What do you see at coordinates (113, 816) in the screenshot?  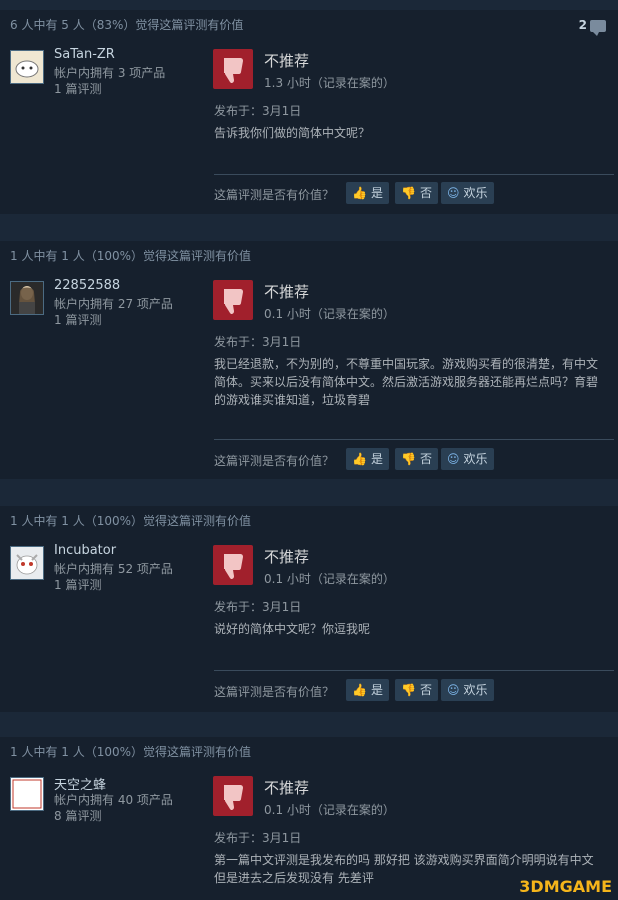 I see `review-count: 8 篇评测` at bounding box center [113, 816].